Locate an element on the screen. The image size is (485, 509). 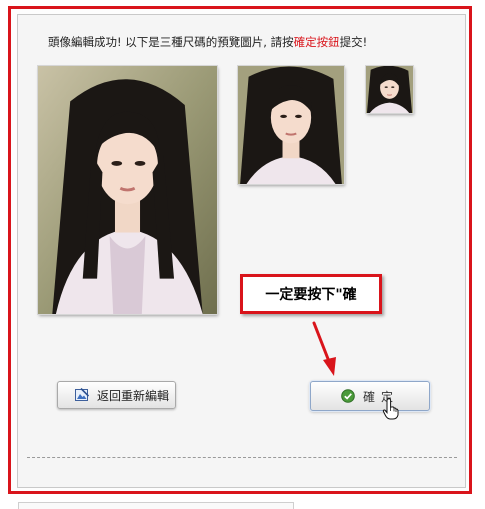
back-to-edit-button: 返回重新編輯 is located at coordinates (116, 395).